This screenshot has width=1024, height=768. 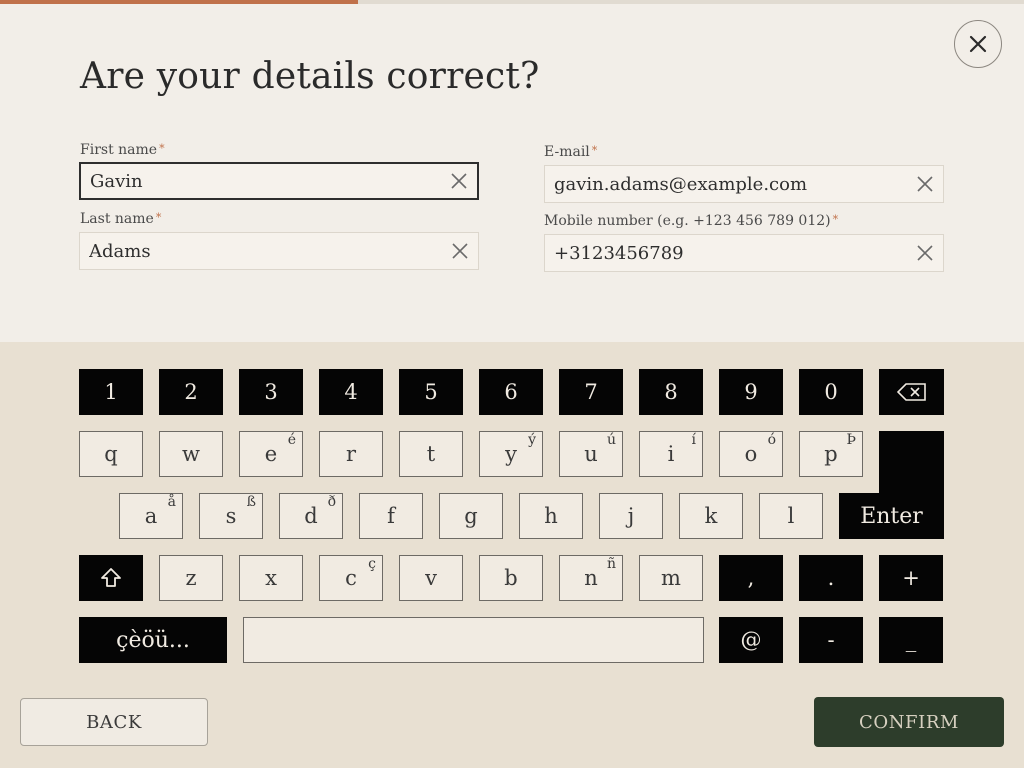 I want to click on key-j: j, so click(x=631, y=516).